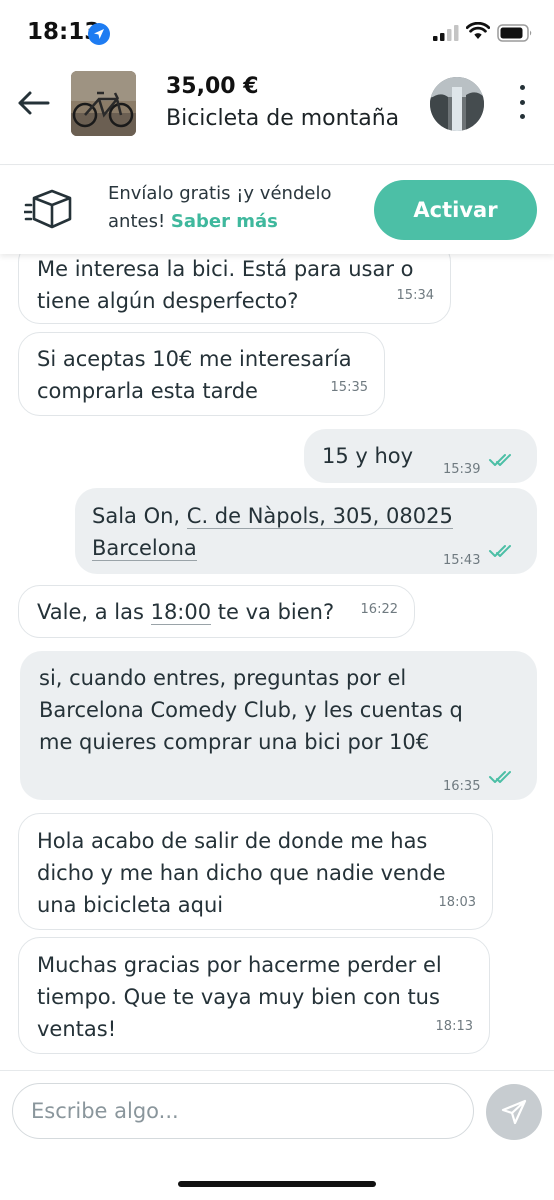  What do you see at coordinates (239, 965) in the screenshot?
I see `message-line: Muchas gracias por hacerme perder el` at bounding box center [239, 965].